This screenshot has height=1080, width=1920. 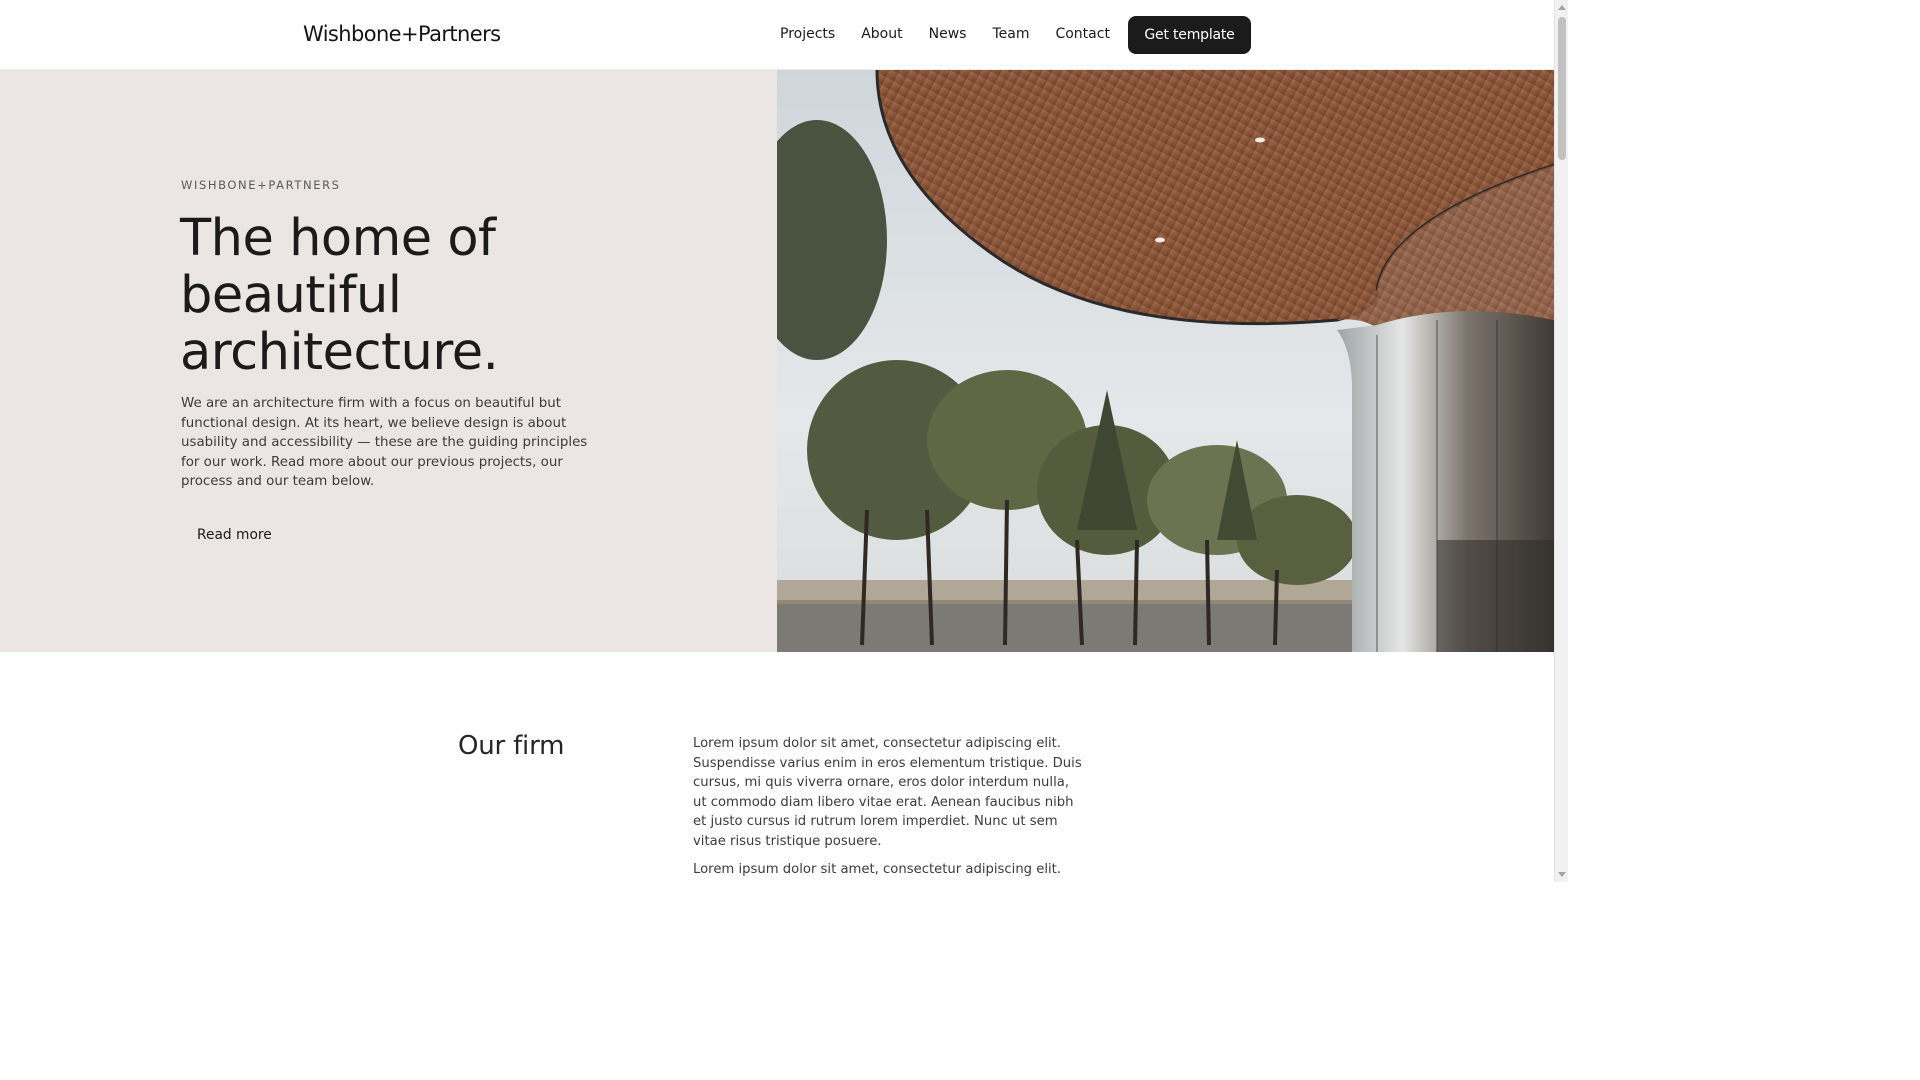 I want to click on scroll-down-icon, so click(x=1562, y=874).